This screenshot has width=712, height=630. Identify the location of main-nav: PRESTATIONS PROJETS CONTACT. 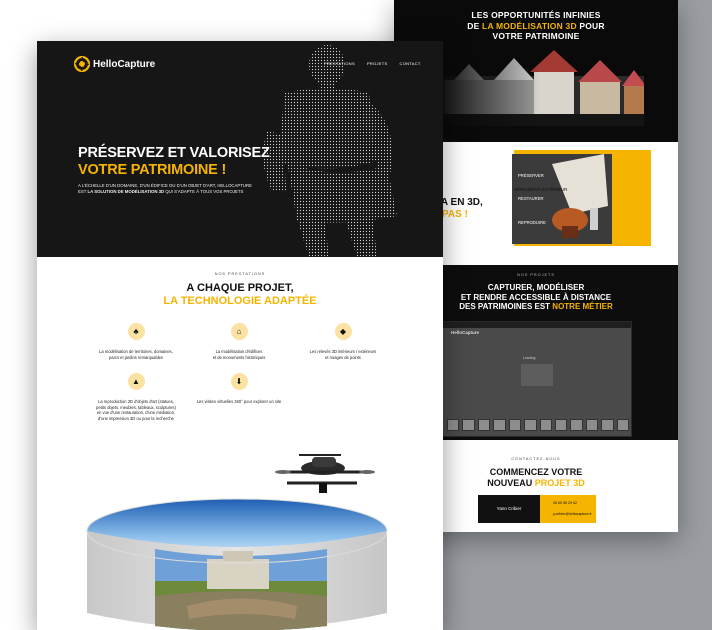
(372, 63).